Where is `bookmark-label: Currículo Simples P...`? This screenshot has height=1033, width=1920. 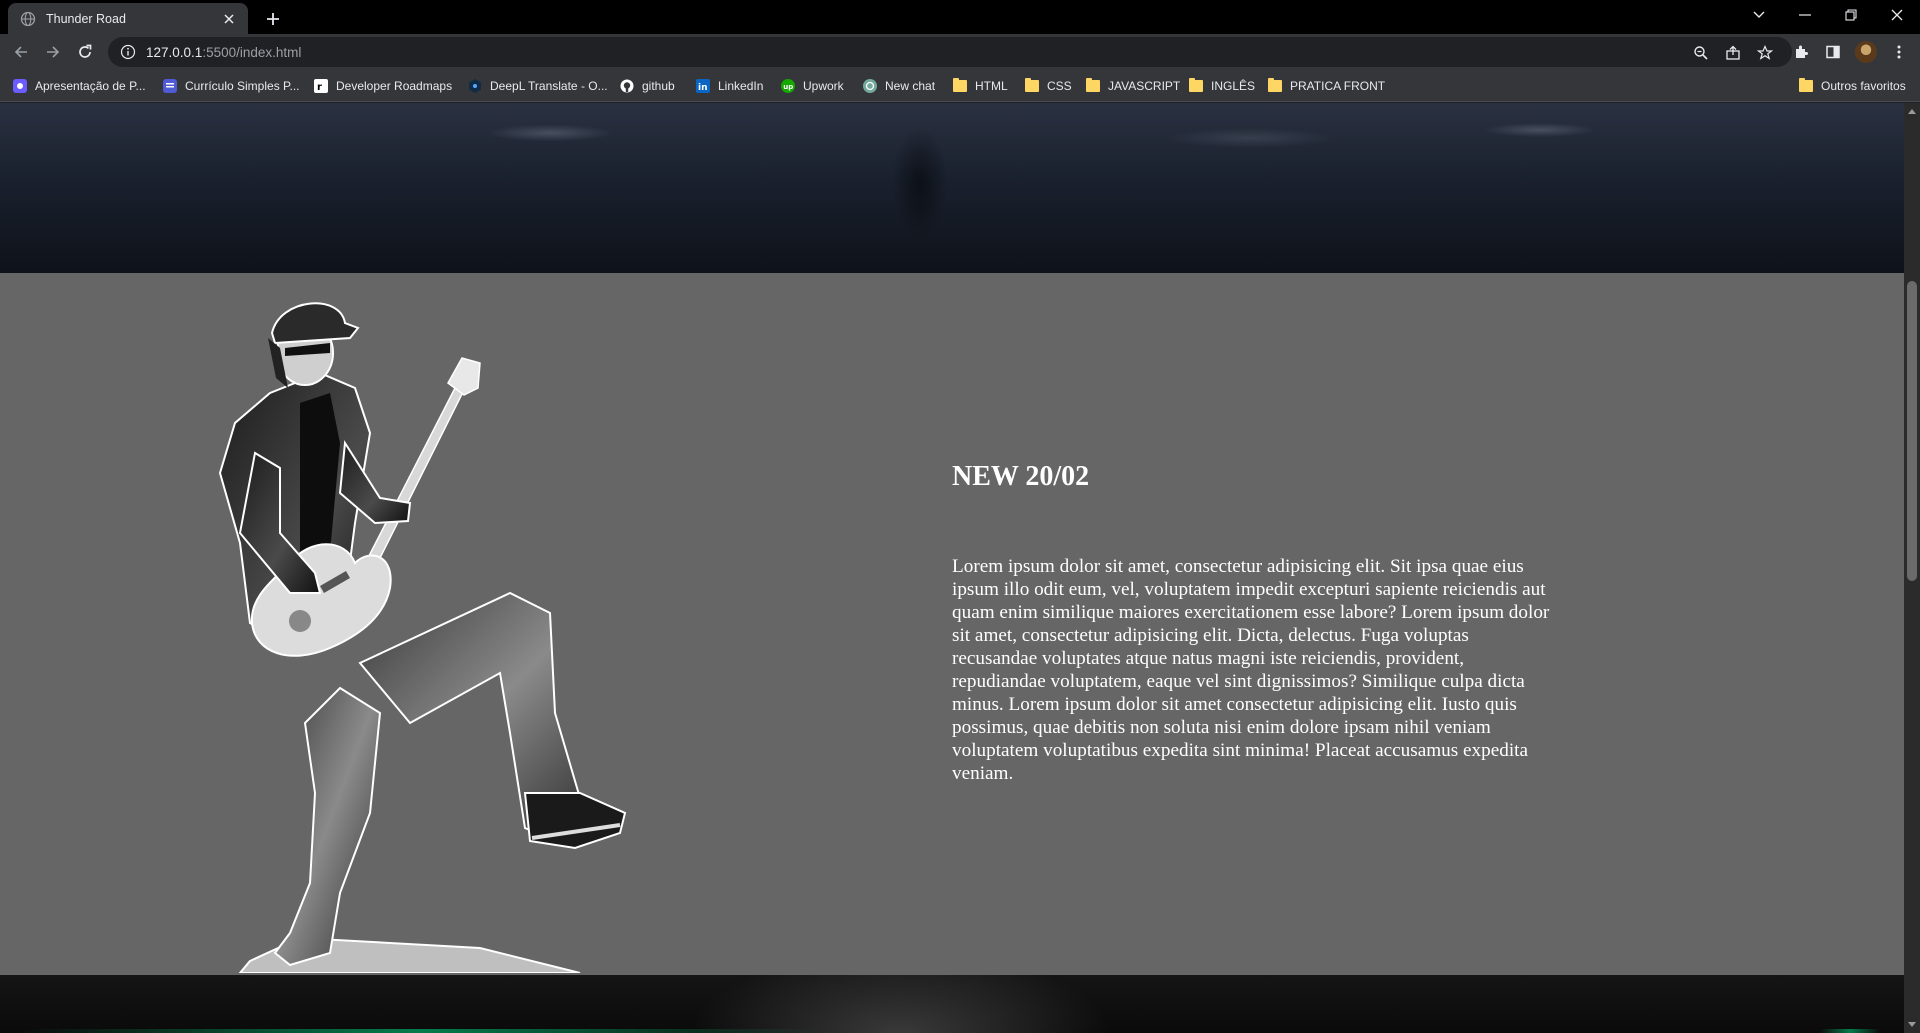 bookmark-label: Currículo Simples P... is located at coordinates (242, 86).